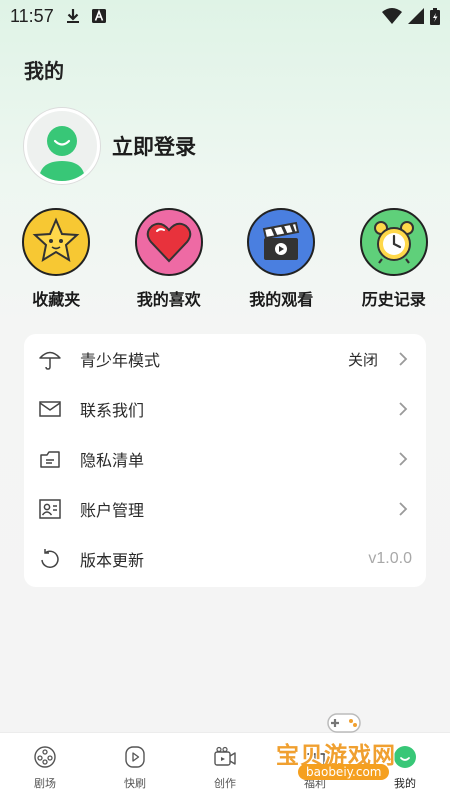 The width and height of the screenshot is (450, 800). I want to click on favorites-badge, so click(56, 242).